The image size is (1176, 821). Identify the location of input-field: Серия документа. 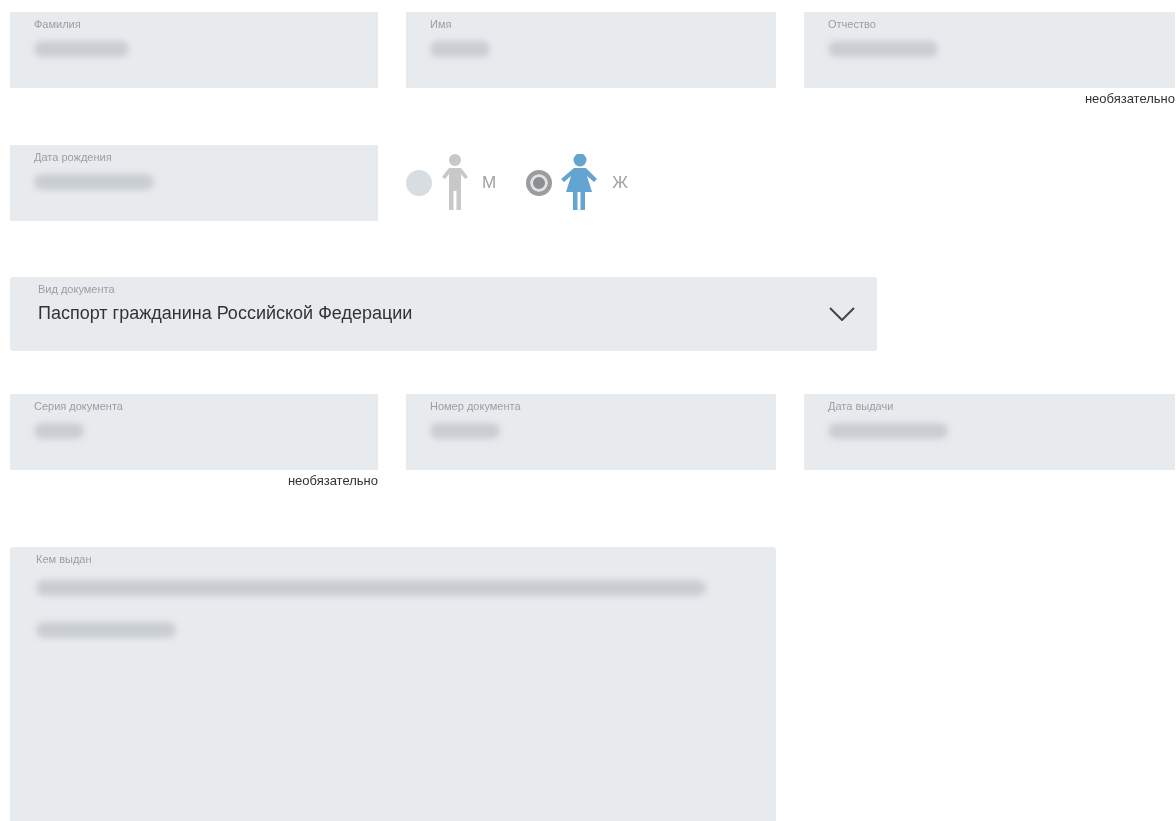
(194, 432).